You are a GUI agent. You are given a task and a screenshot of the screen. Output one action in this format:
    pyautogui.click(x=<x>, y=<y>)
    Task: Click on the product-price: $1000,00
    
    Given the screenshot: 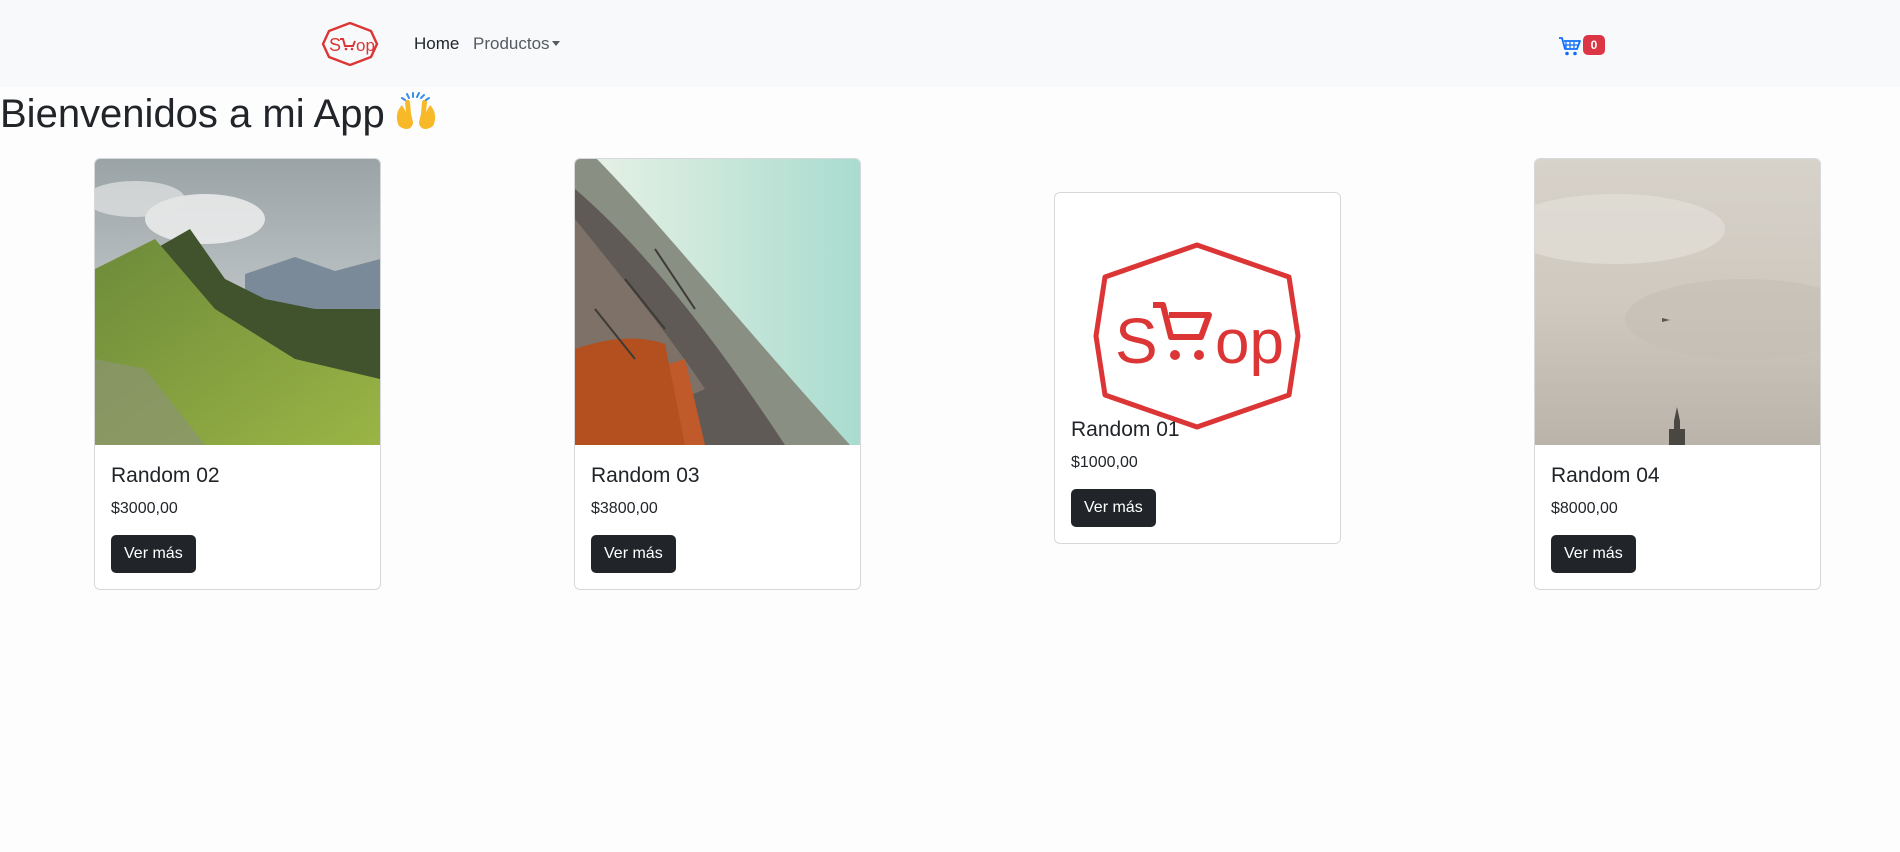 What is the action you would take?
    pyautogui.click(x=1104, y=462)
    